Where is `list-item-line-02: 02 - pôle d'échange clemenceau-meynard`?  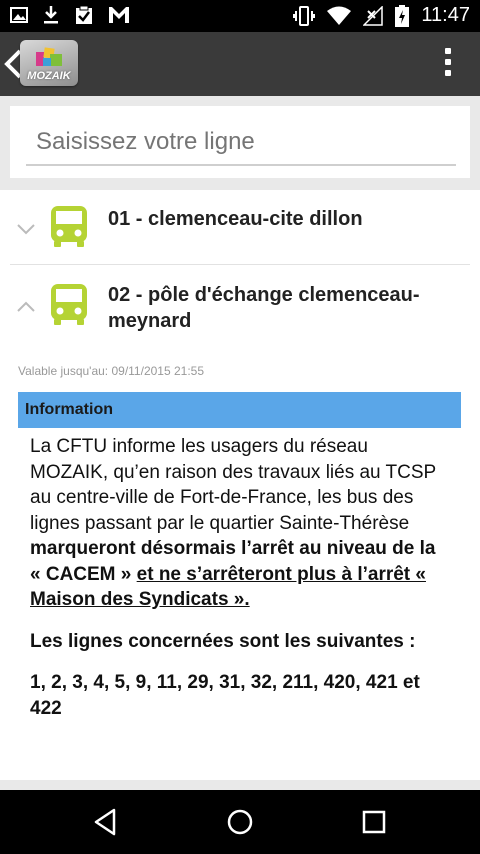 list-item-line-02: 02 - pôle d'échange clemenceau-meynard is located at coordinates (240, 310).